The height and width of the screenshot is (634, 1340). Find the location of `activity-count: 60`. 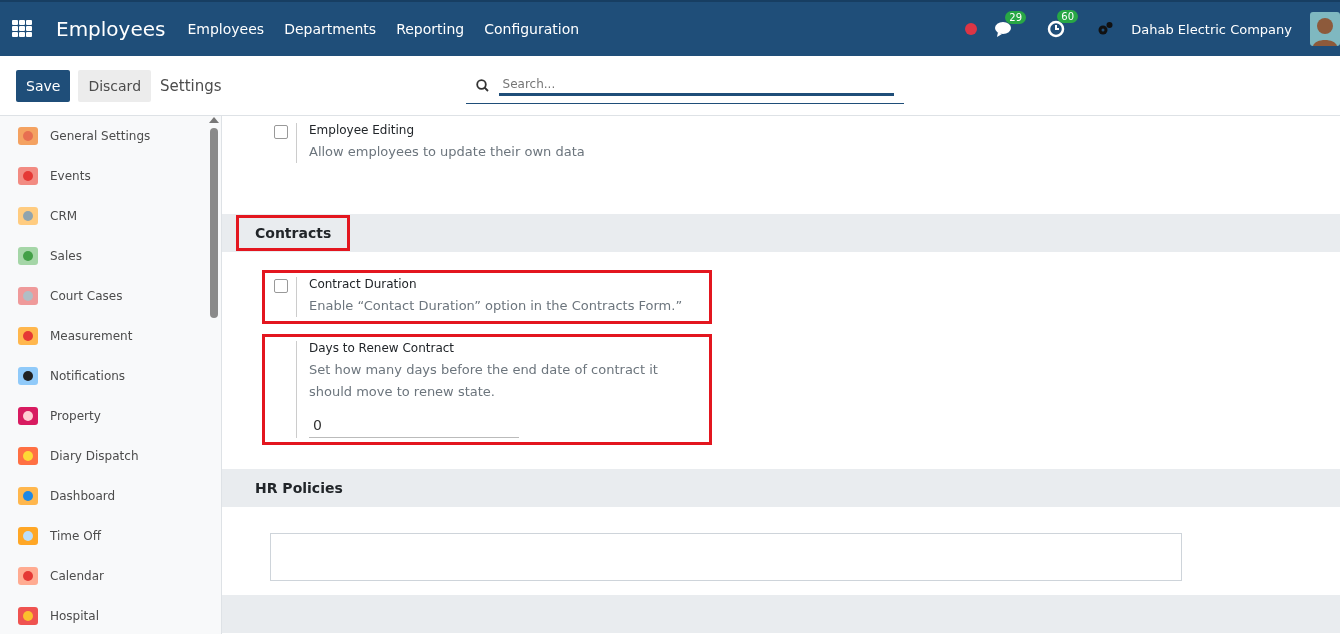

activity-count: 60 is located at coordinates (1067, 16).